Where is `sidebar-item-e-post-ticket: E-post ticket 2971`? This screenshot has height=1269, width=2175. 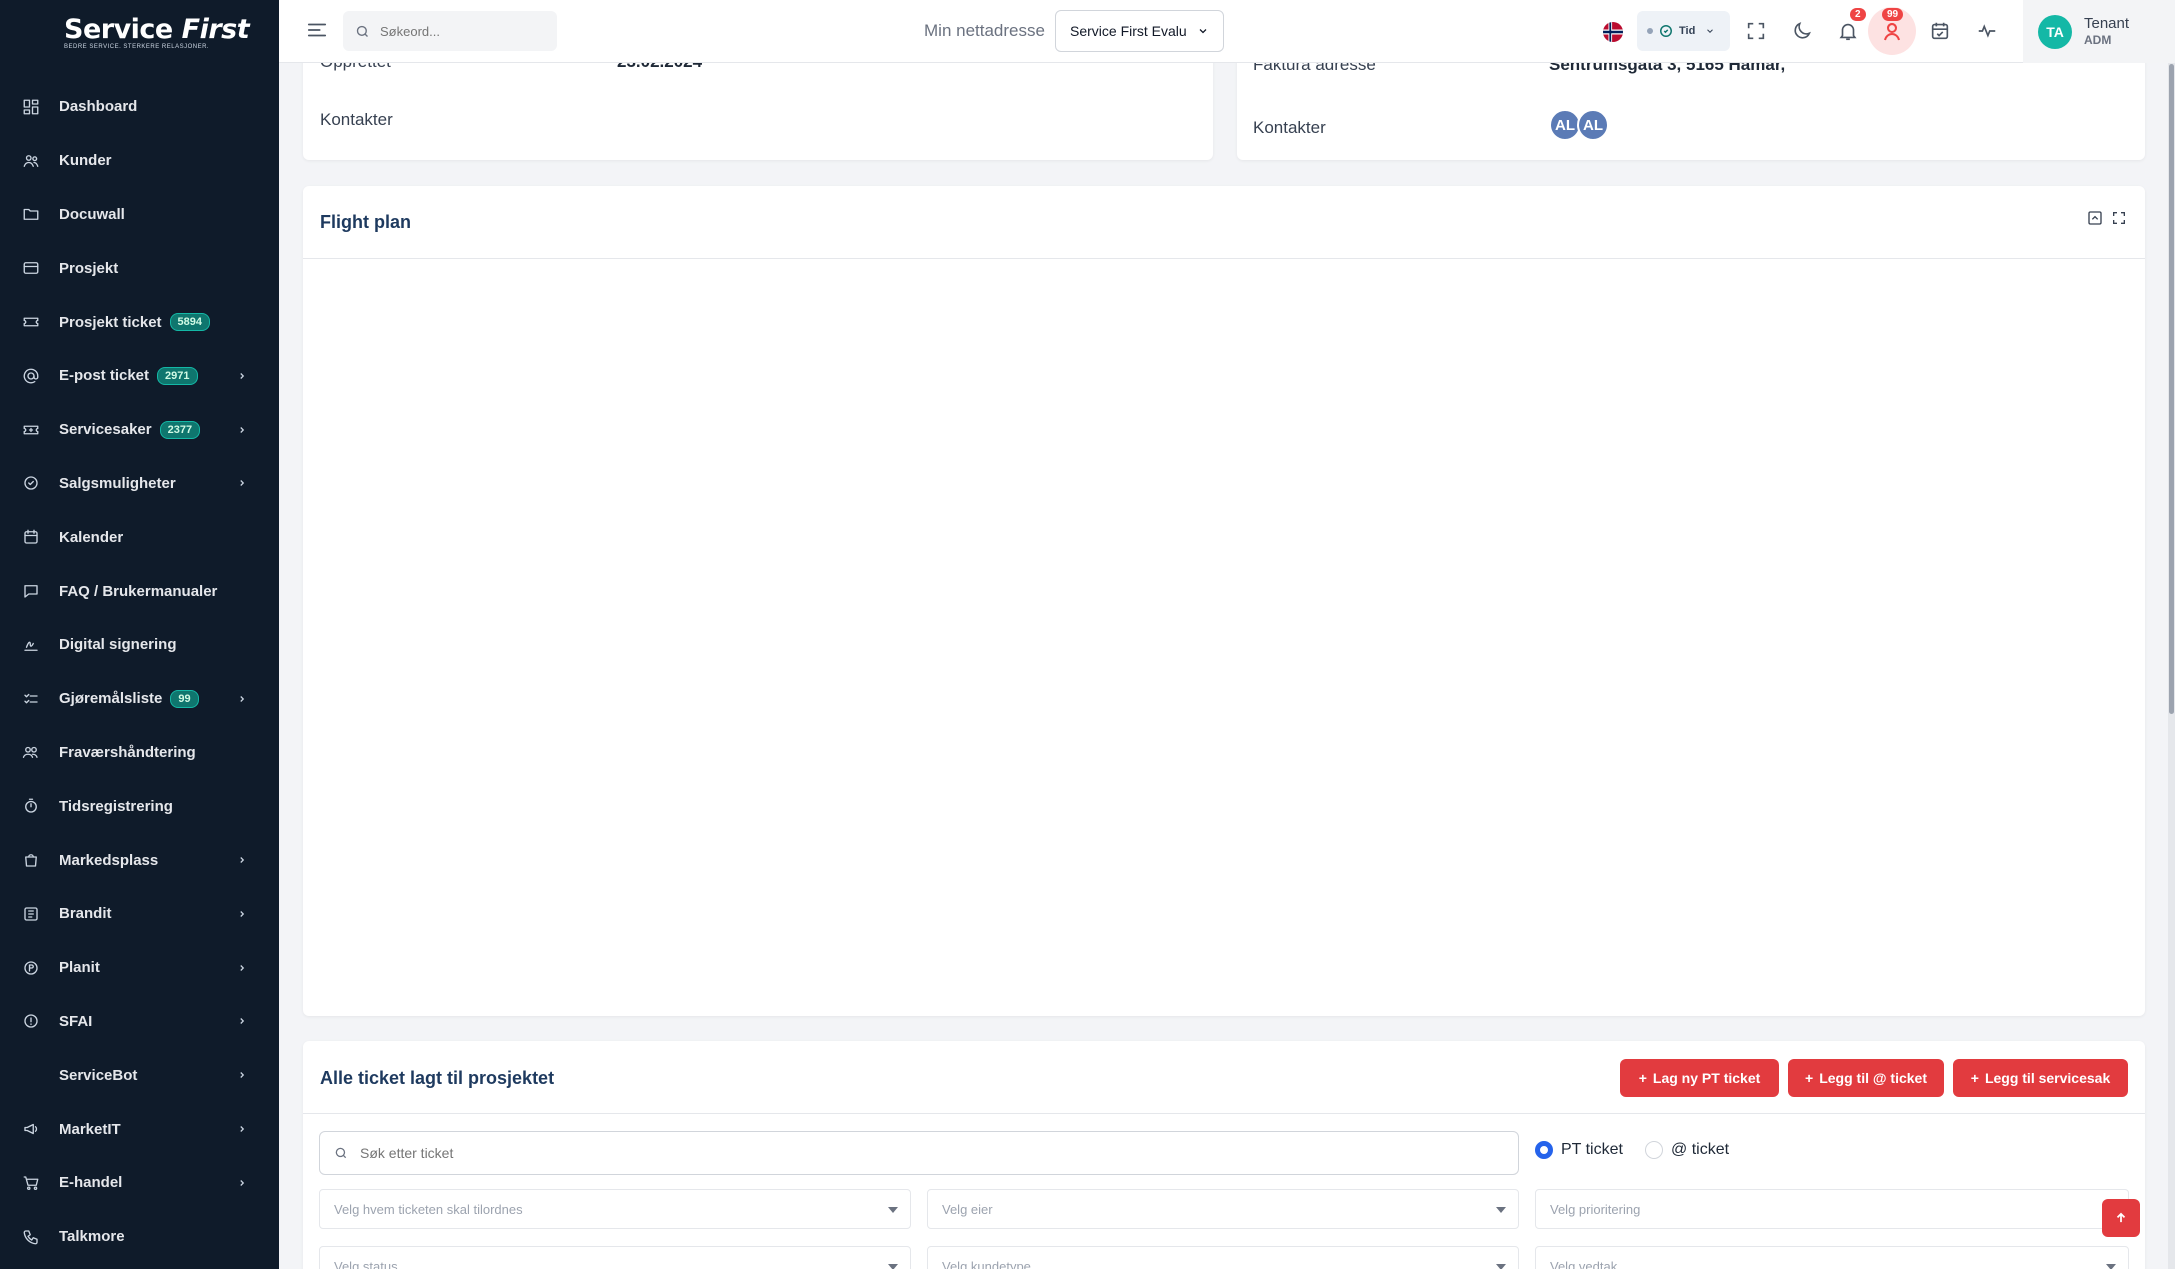 sidebar-item-e-post-ticket: E-post ticket 2971 is located at coordinates (139, 376).